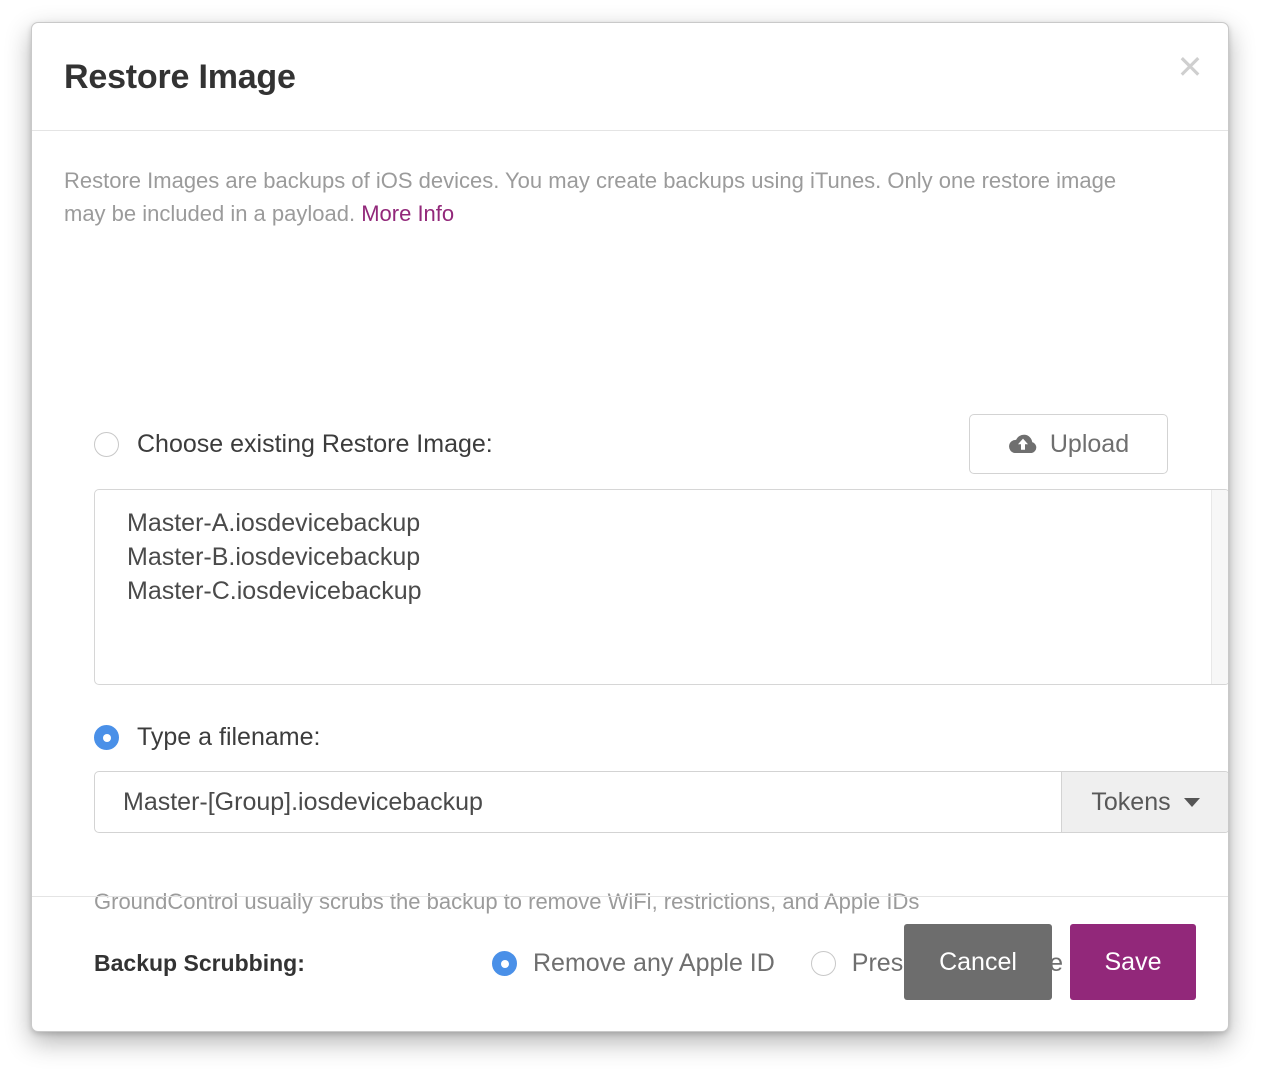  Describe the element at coordinates (1191, 802) in the screenshot. I see `chevron-down-icon` at that location.